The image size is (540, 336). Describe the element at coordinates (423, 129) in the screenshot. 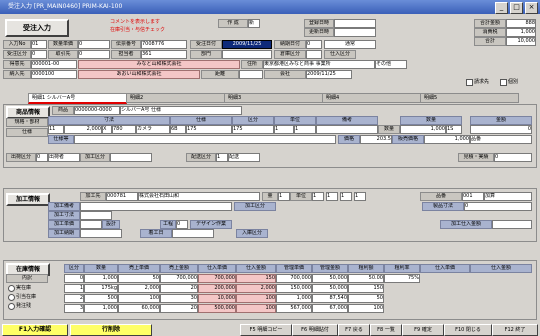

I see `shouhin-cell-13: 1,000` at that location.